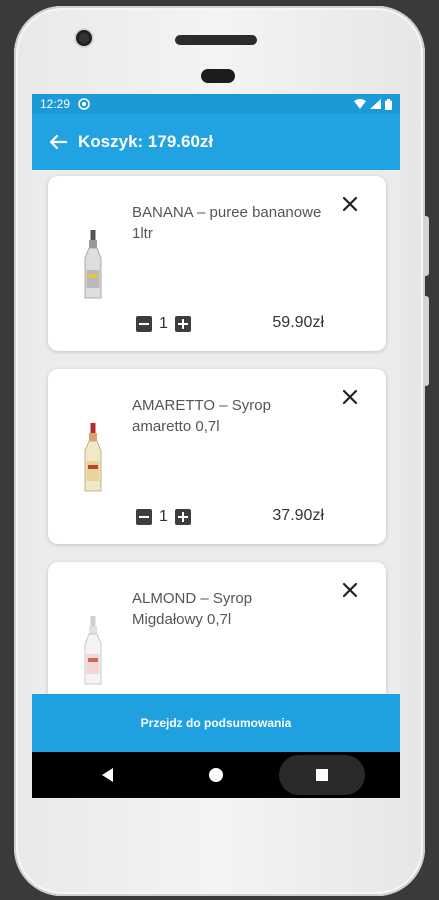 This screenshot has height=900, width=439. Describe the element at coordinates (216, 104) in the screenshot. I see `status-bar: 12:29` at that location.